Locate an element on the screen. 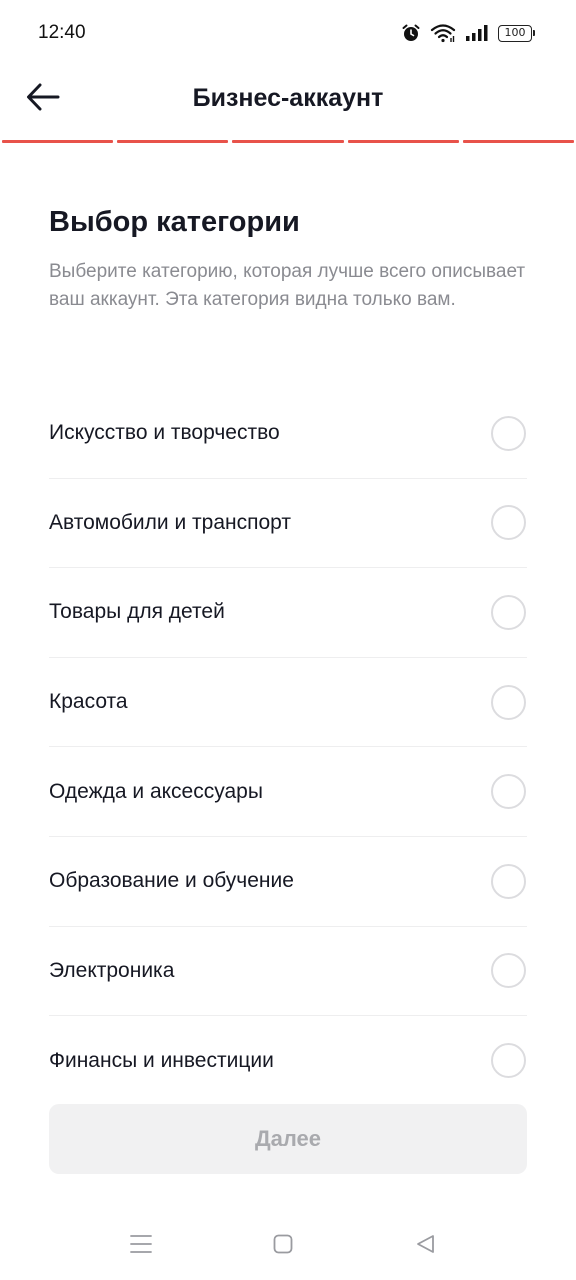  status-bar: 12:40 100 is located at coordinates (288, 33).